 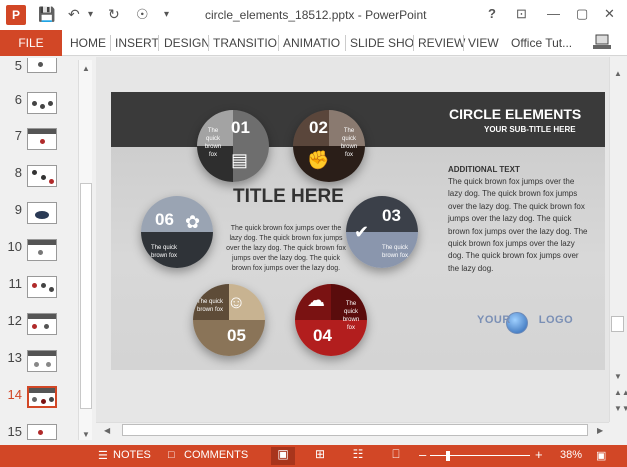 I want to click on slide-thumbnail-active, so click(x=42, y=397).